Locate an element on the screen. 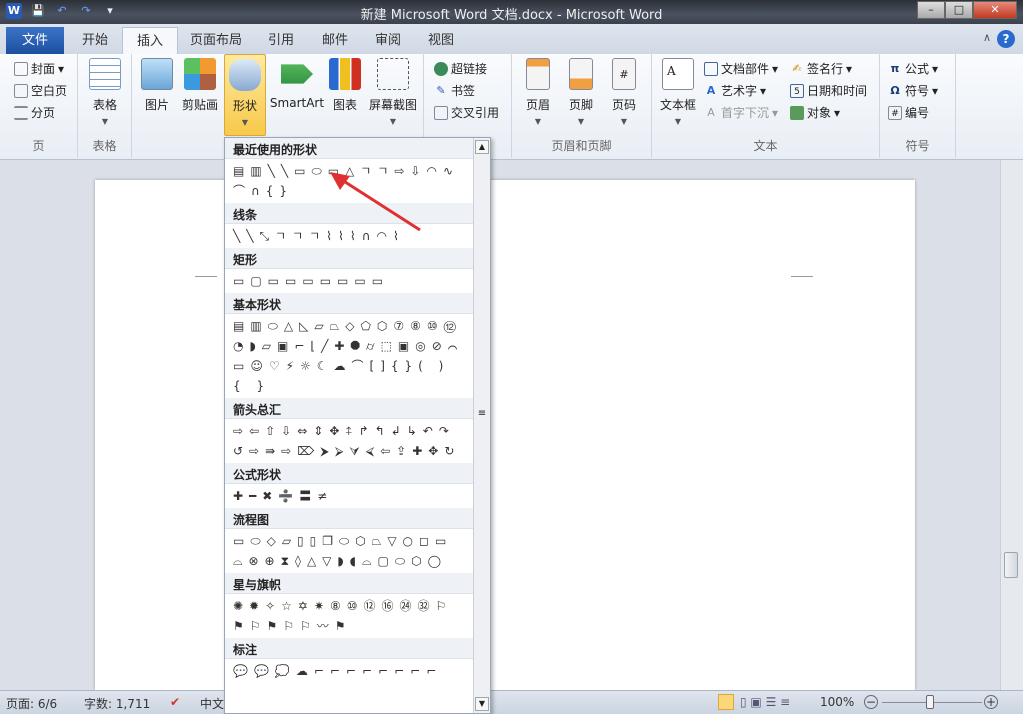 This screenshot has width=1023, height=714. object-label: 对象 is located at coordinates (819, 113).